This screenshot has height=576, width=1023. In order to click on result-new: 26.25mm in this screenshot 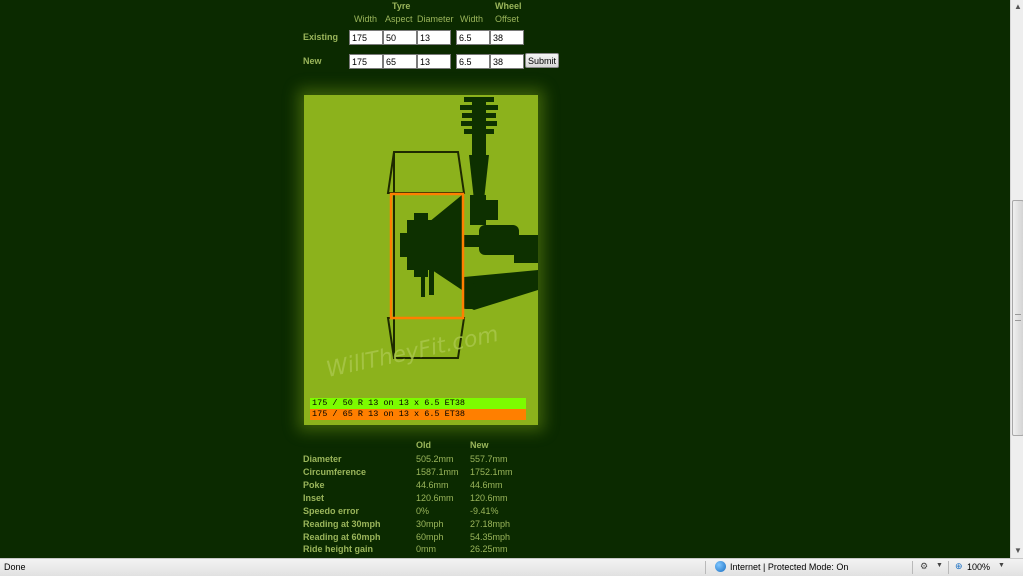, I will do `click(489, 549)`.